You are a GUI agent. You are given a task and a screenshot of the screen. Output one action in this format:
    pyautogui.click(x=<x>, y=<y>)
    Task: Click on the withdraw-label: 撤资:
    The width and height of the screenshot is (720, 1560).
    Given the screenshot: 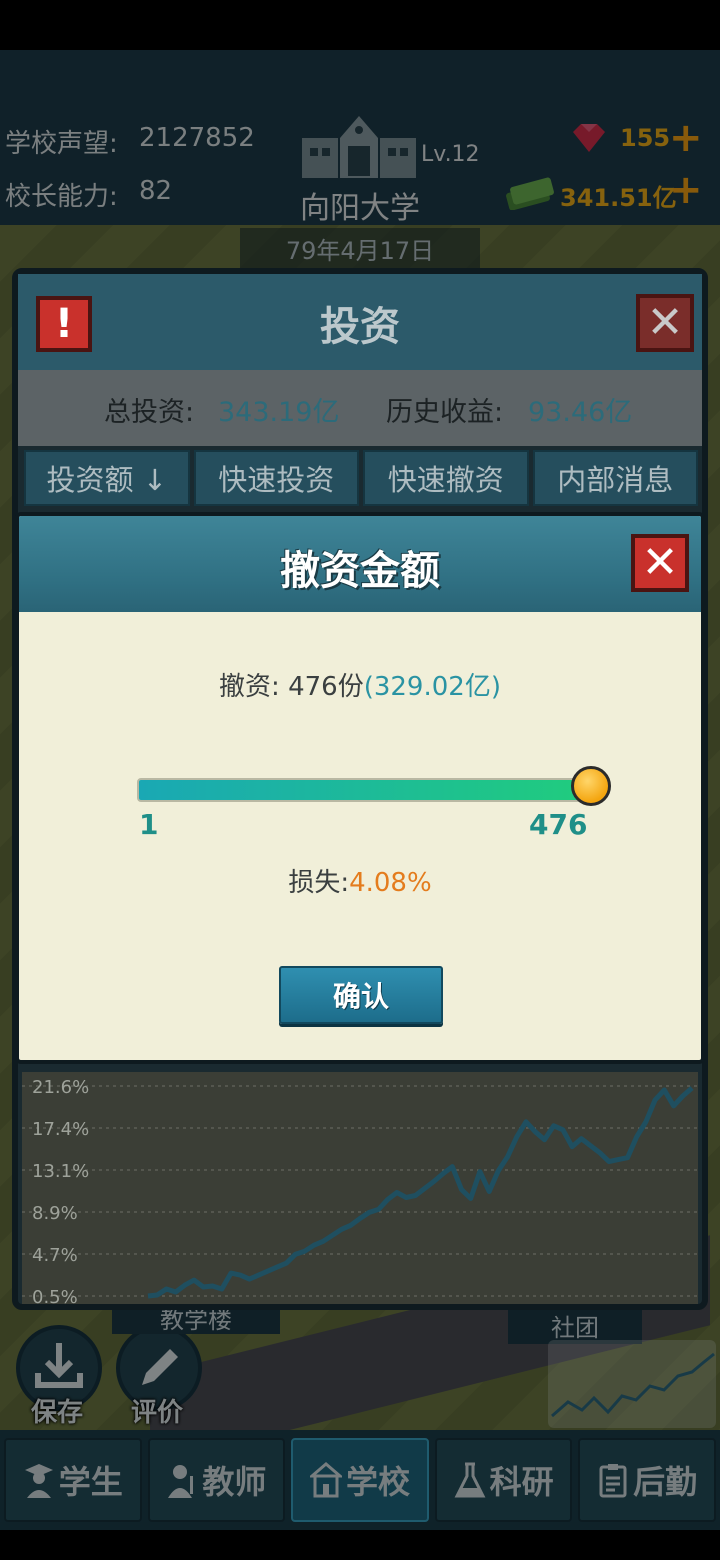 What is the action you would take?
    pyautogui.click(x=249, y=687)
    